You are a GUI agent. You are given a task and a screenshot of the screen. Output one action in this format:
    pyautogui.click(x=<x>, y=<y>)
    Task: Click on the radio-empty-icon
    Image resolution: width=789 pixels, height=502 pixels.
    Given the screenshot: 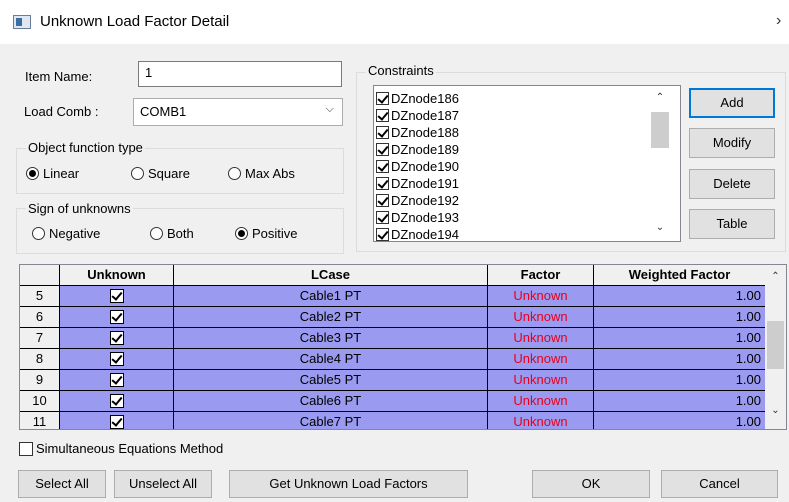 What is the action you would take?
    pyautogui.click(x=137, y=173)
    